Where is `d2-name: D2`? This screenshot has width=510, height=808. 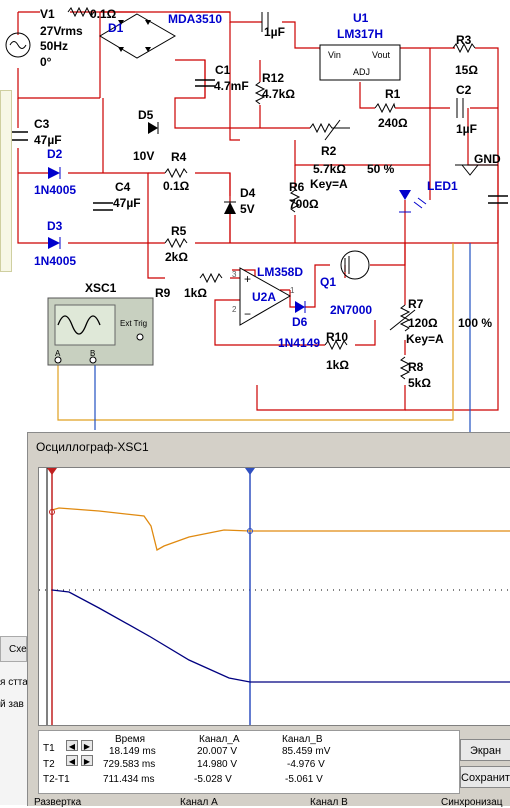 d2-name: D2 is located at coordinates (55, 154).